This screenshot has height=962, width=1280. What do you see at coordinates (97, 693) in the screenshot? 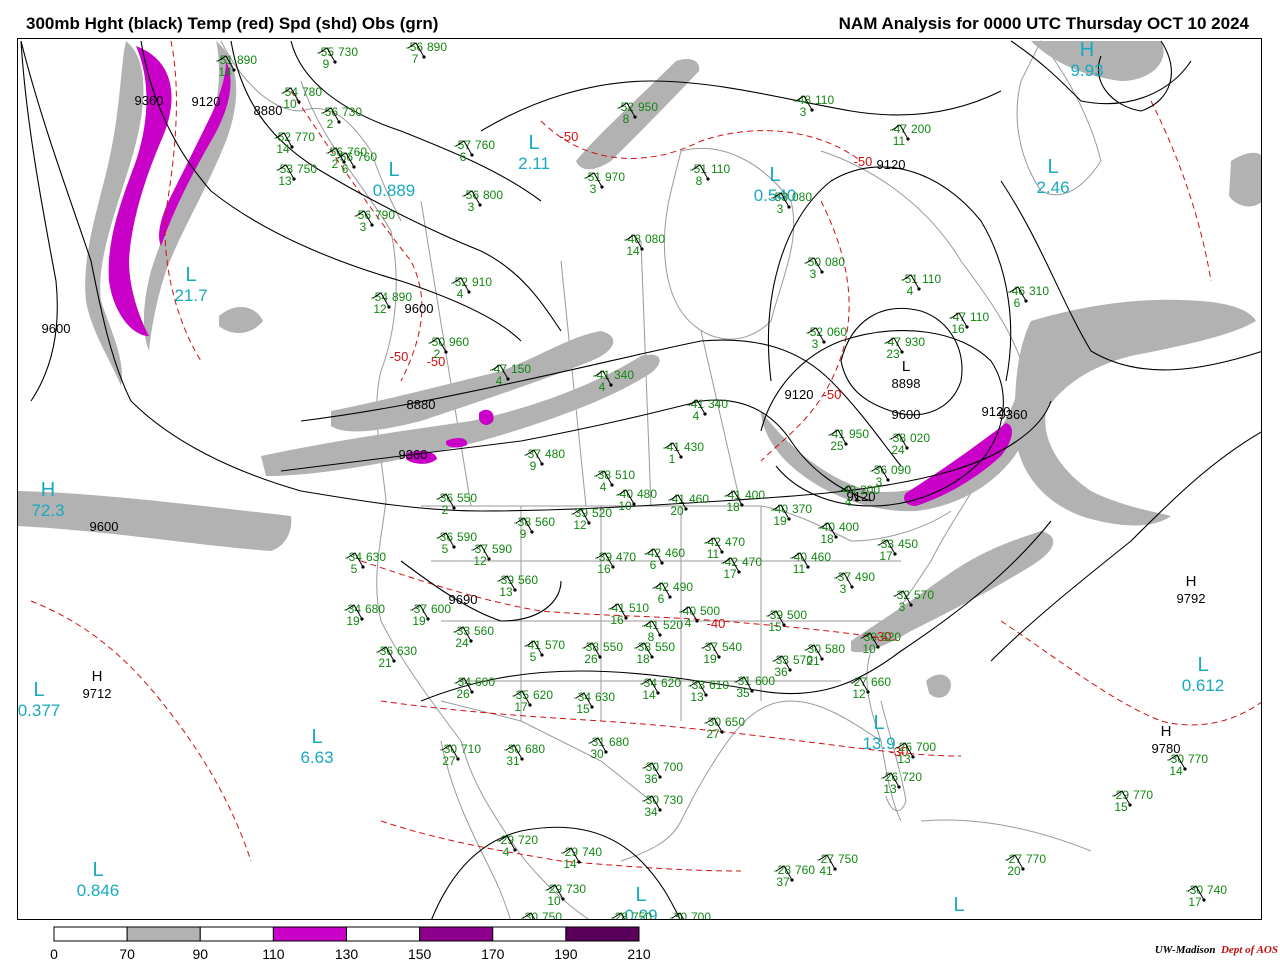
I see `height-center-value: 9712` at bounding box center [97, 693].